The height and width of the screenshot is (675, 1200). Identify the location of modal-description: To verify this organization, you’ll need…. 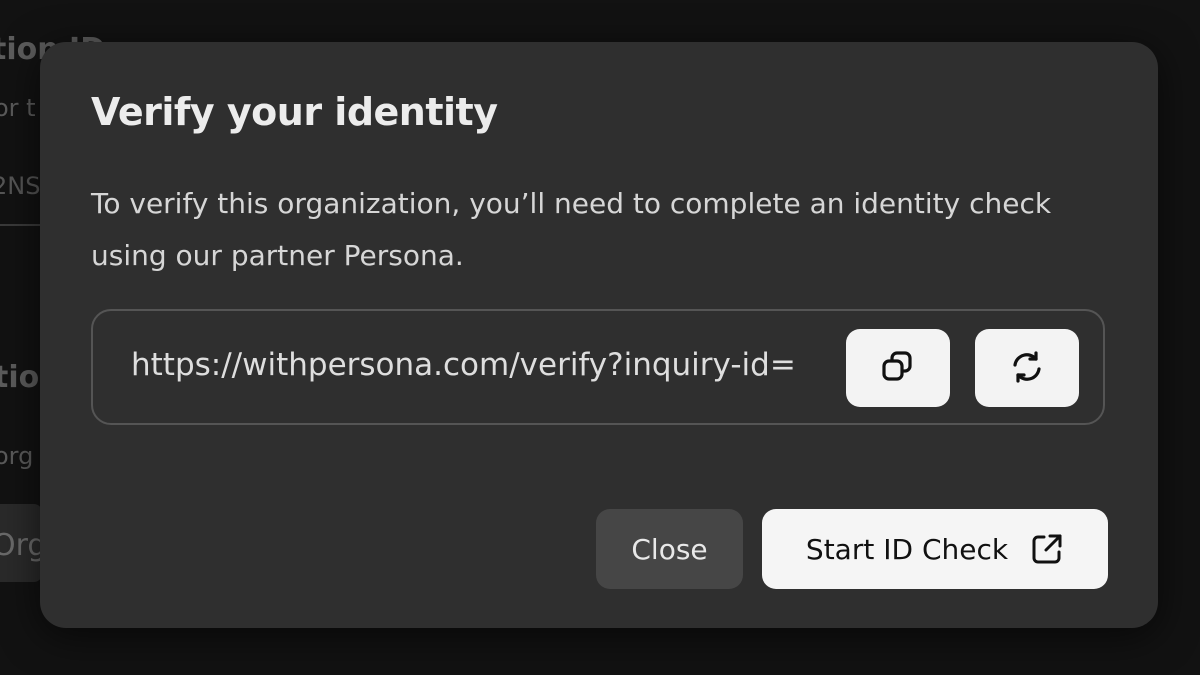
(571, 229).